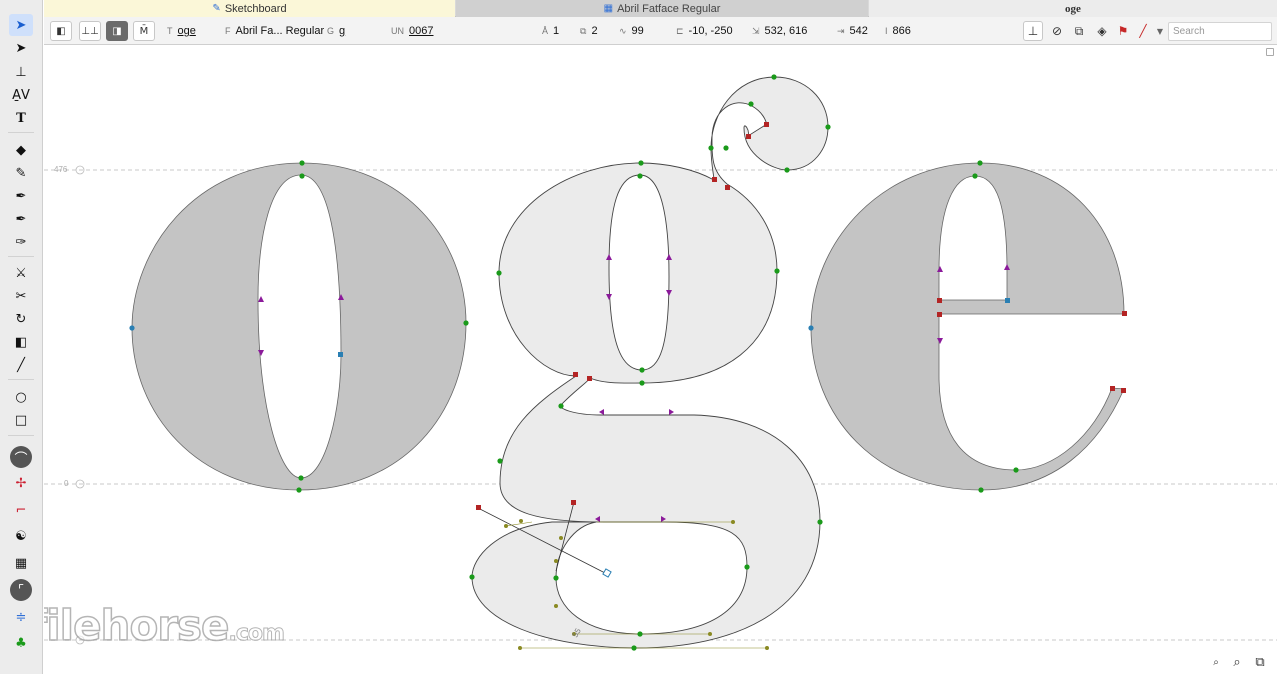  Describe the element at coordinates (551, 31) in the screenshot. I see `layers-count: Å 1` at that location.